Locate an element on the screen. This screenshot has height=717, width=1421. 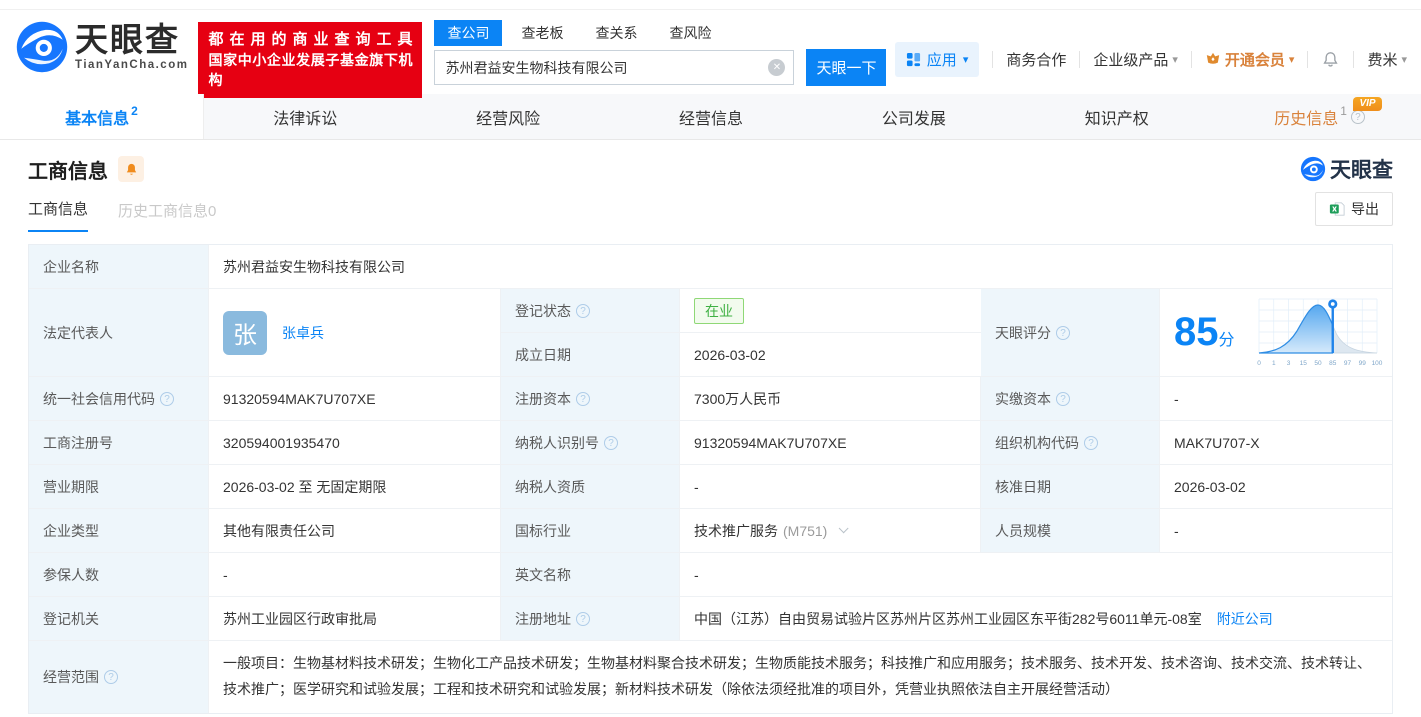
tab-history-info-count: 1 is located at coordinates (1343, 110).